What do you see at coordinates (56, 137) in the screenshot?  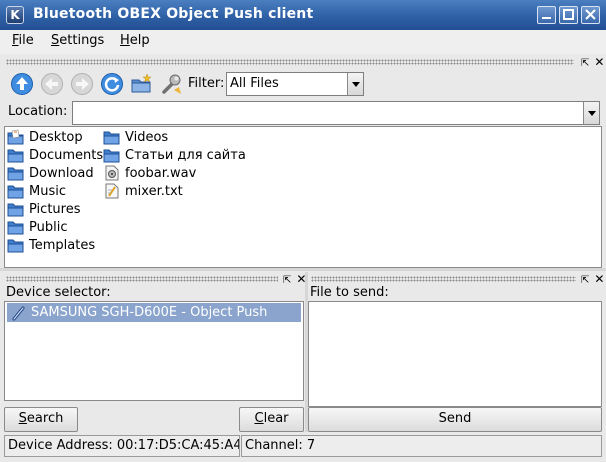 I see `file-name: Desktop` at bounding box center [56, 137].